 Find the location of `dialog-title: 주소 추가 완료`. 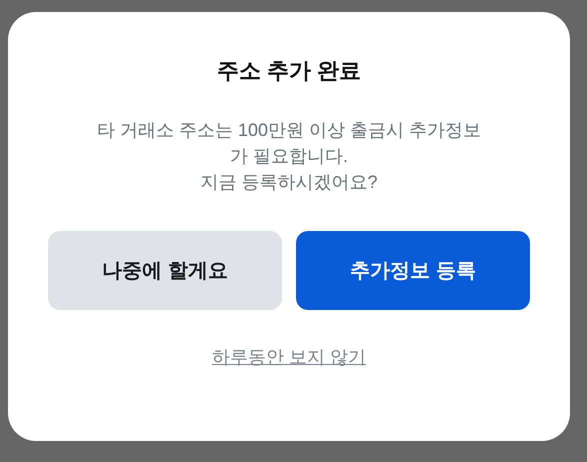

dialog-title: 주소 추가 완료 is located at coordinates (289, 71).